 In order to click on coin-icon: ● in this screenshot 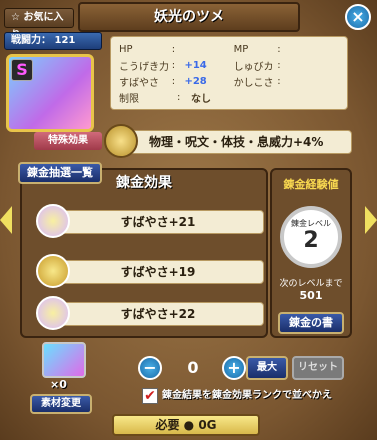, I will do `click(189, 425)`.